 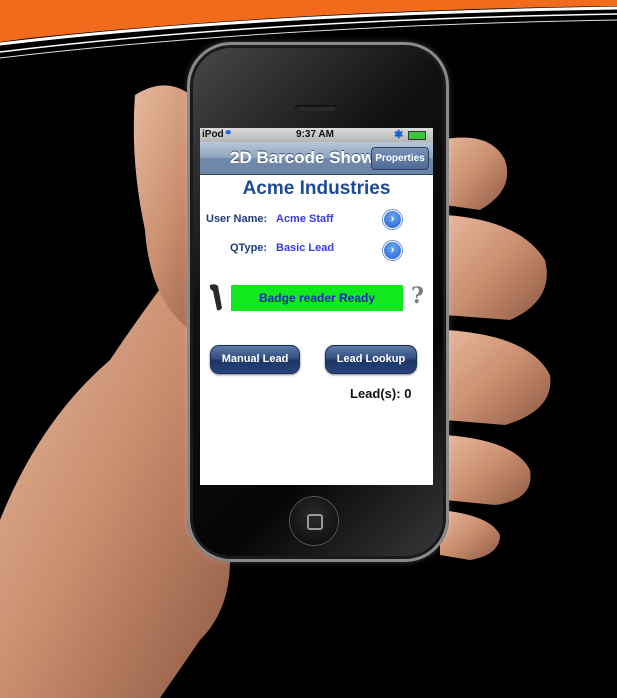 I want to click on carrier-label: iPod, so click(x=213, y=134).